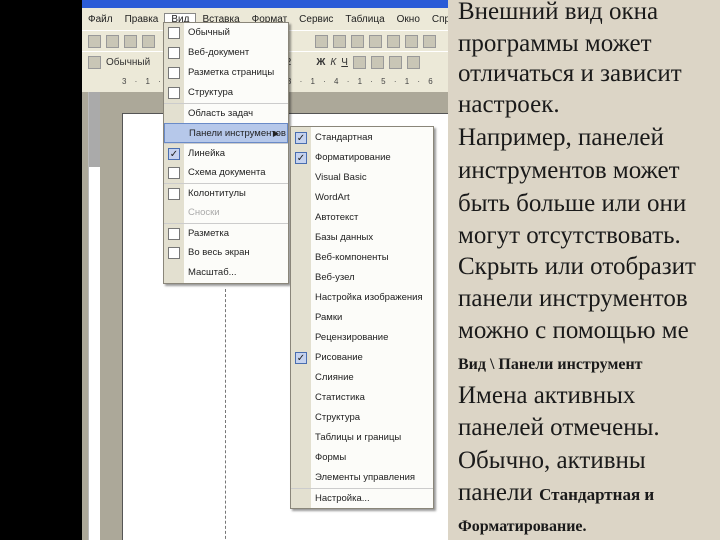  Describe the element at coordinates (362, 258) in the screenshot. I see `toolbar-toggle-item: Веб-компоненты` at that location.